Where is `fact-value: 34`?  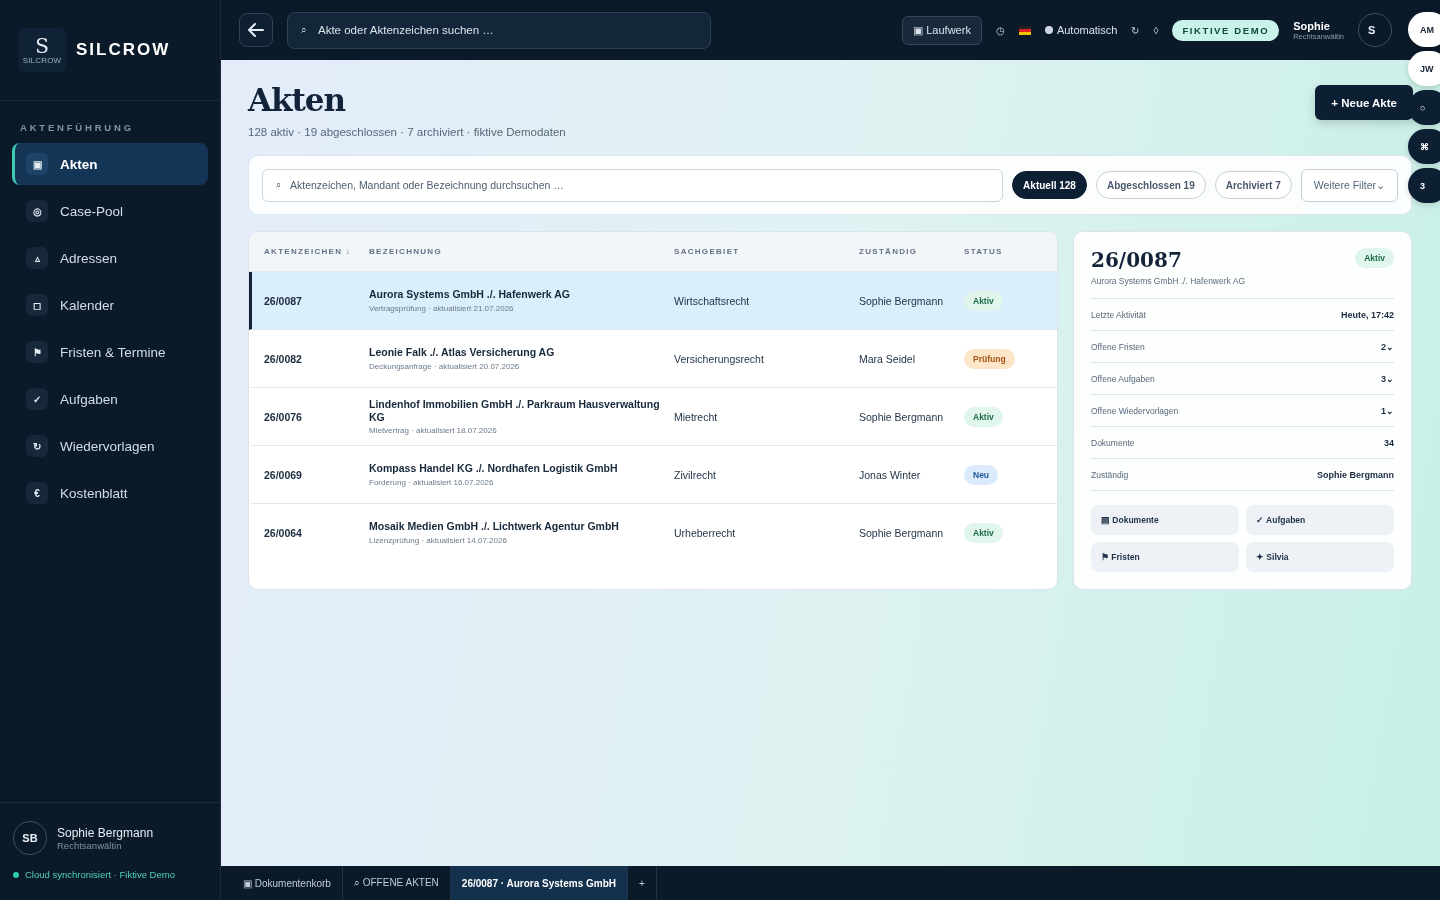 fact-value: 34 is located at coordinates (1389, 442).